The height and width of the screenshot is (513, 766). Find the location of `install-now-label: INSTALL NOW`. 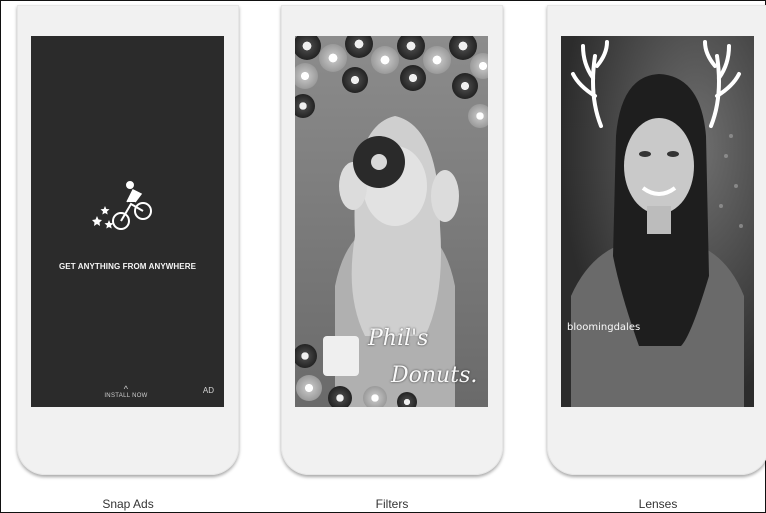

install-now-label: INSTALL NOW is located at coordinates (126, 396).